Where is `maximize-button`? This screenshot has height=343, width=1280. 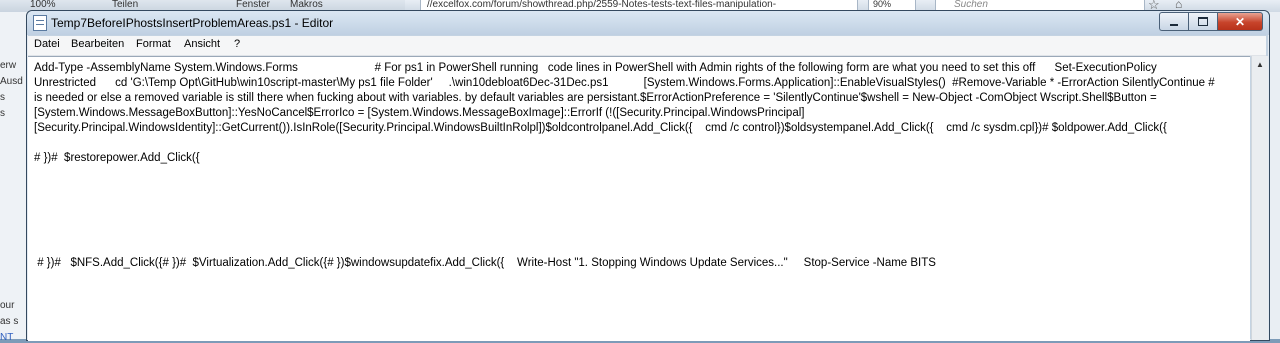
maximize-button is located at coordinates (1202, 21).